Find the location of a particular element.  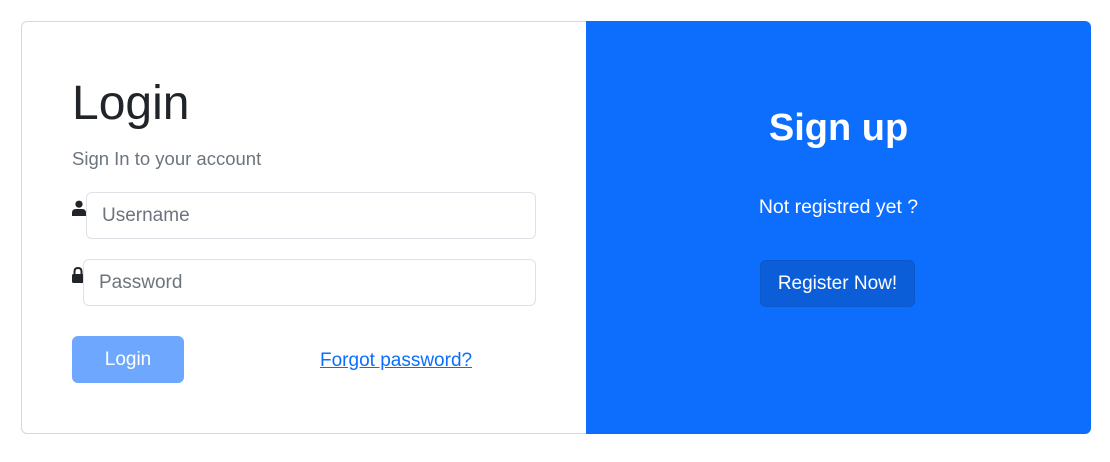

username-row is located at coordinates (304, 215).